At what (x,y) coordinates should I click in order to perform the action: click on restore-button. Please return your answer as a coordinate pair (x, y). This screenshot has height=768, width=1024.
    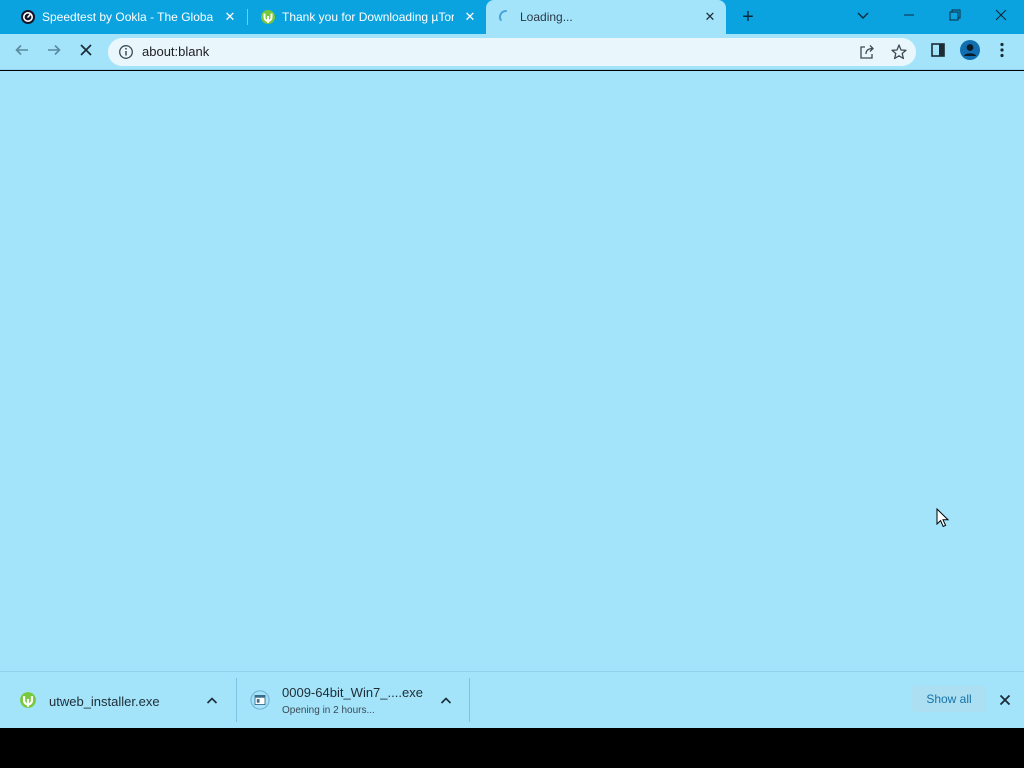
    Looking at the image, I should click on (955, 17).